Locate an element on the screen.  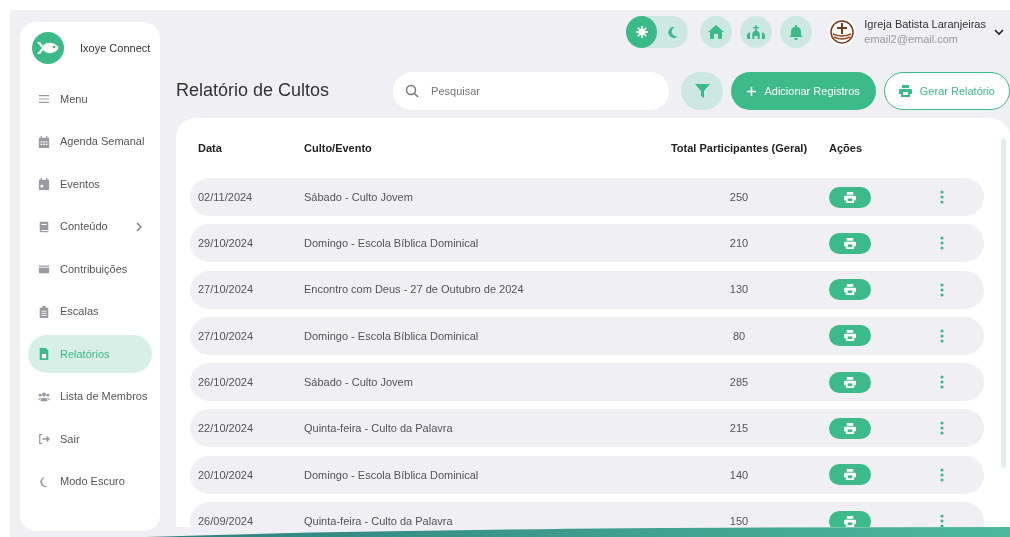
home-icon is located at coordinates (716, 32).